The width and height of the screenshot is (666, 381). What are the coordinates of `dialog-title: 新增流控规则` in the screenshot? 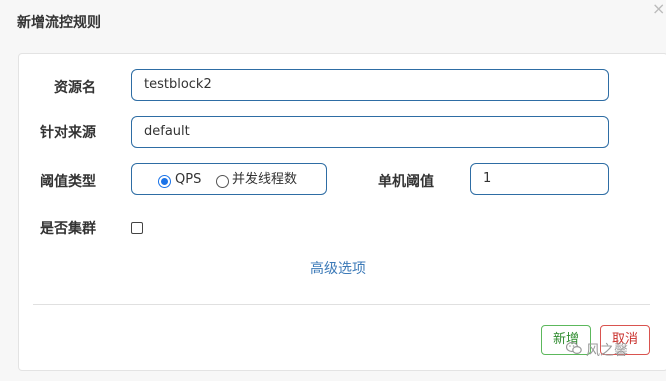 It's located at (59, 23).